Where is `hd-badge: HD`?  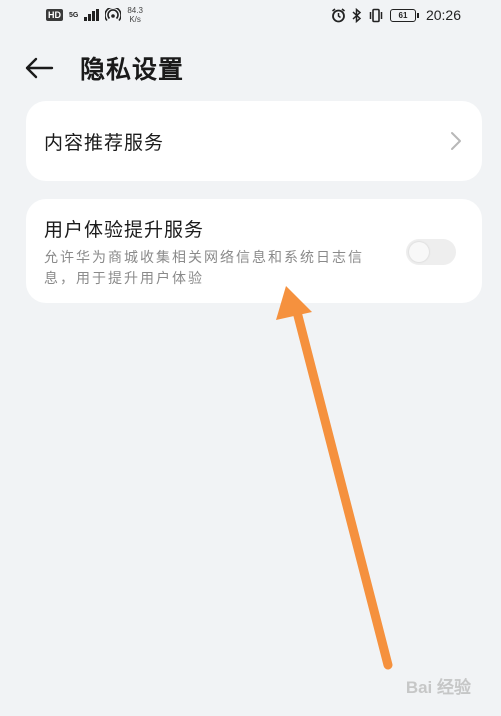 hd-badge: HD is located at coordinates (54, 15).